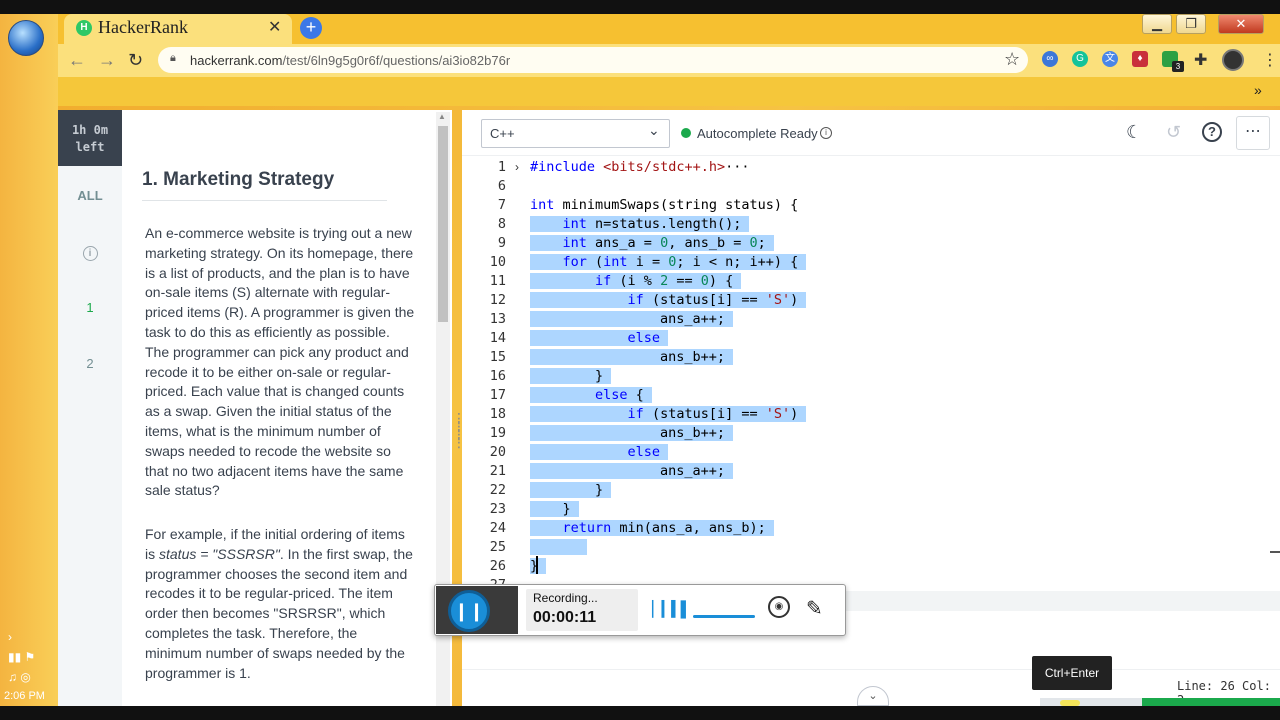  What do you see at coordinates (575, 133) in the screenshot?
I see `language-select: C++` at bounding box center [575, 133].